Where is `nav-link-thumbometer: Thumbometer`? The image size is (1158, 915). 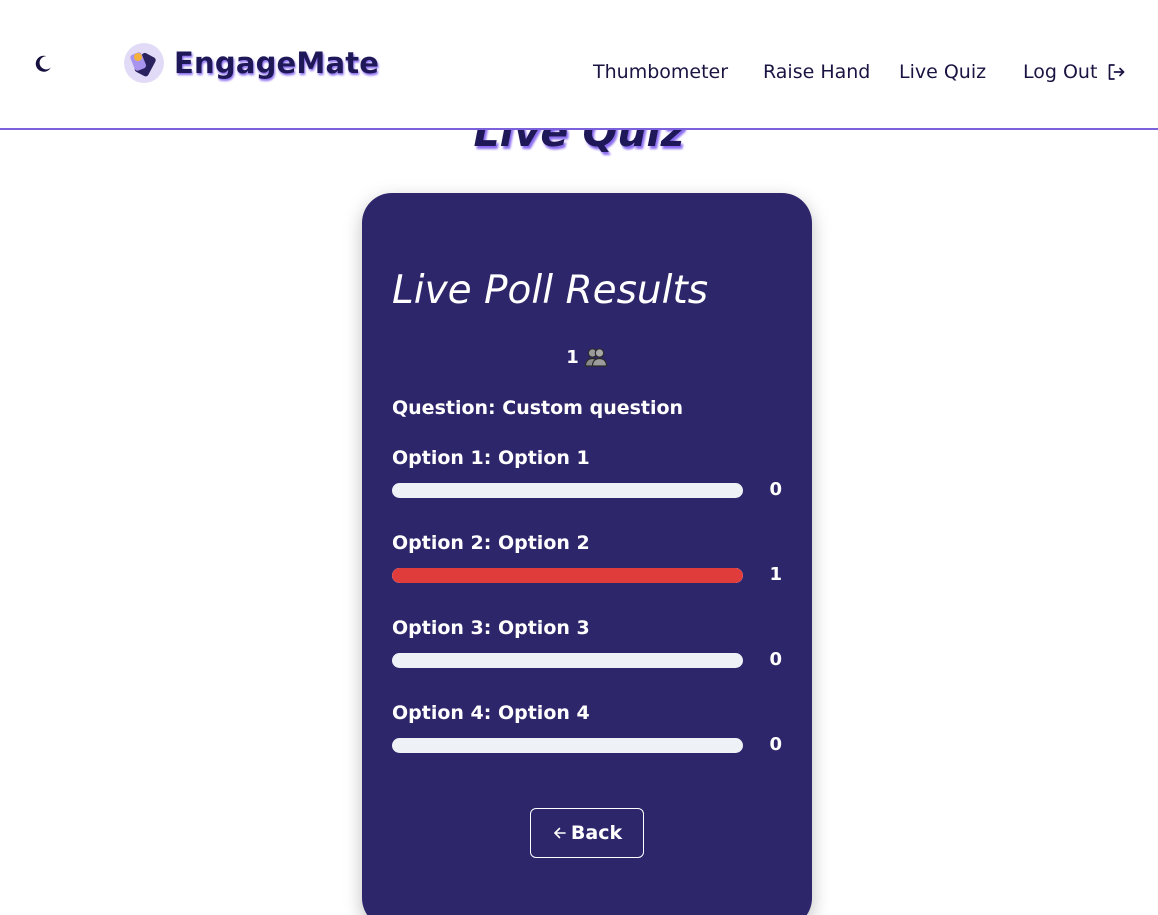 nav-link-thumbometer: Thumbometer is located at coordinates (660, 72).